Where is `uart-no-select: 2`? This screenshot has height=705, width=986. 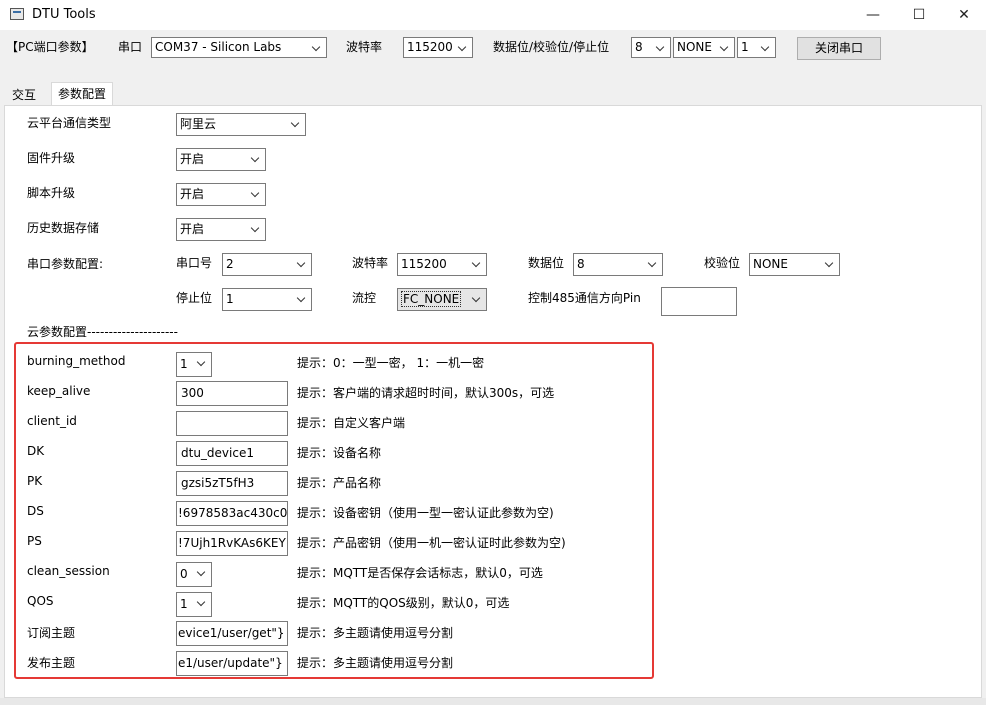 uart-no-select: 2 is located at coordinates (267, 264).